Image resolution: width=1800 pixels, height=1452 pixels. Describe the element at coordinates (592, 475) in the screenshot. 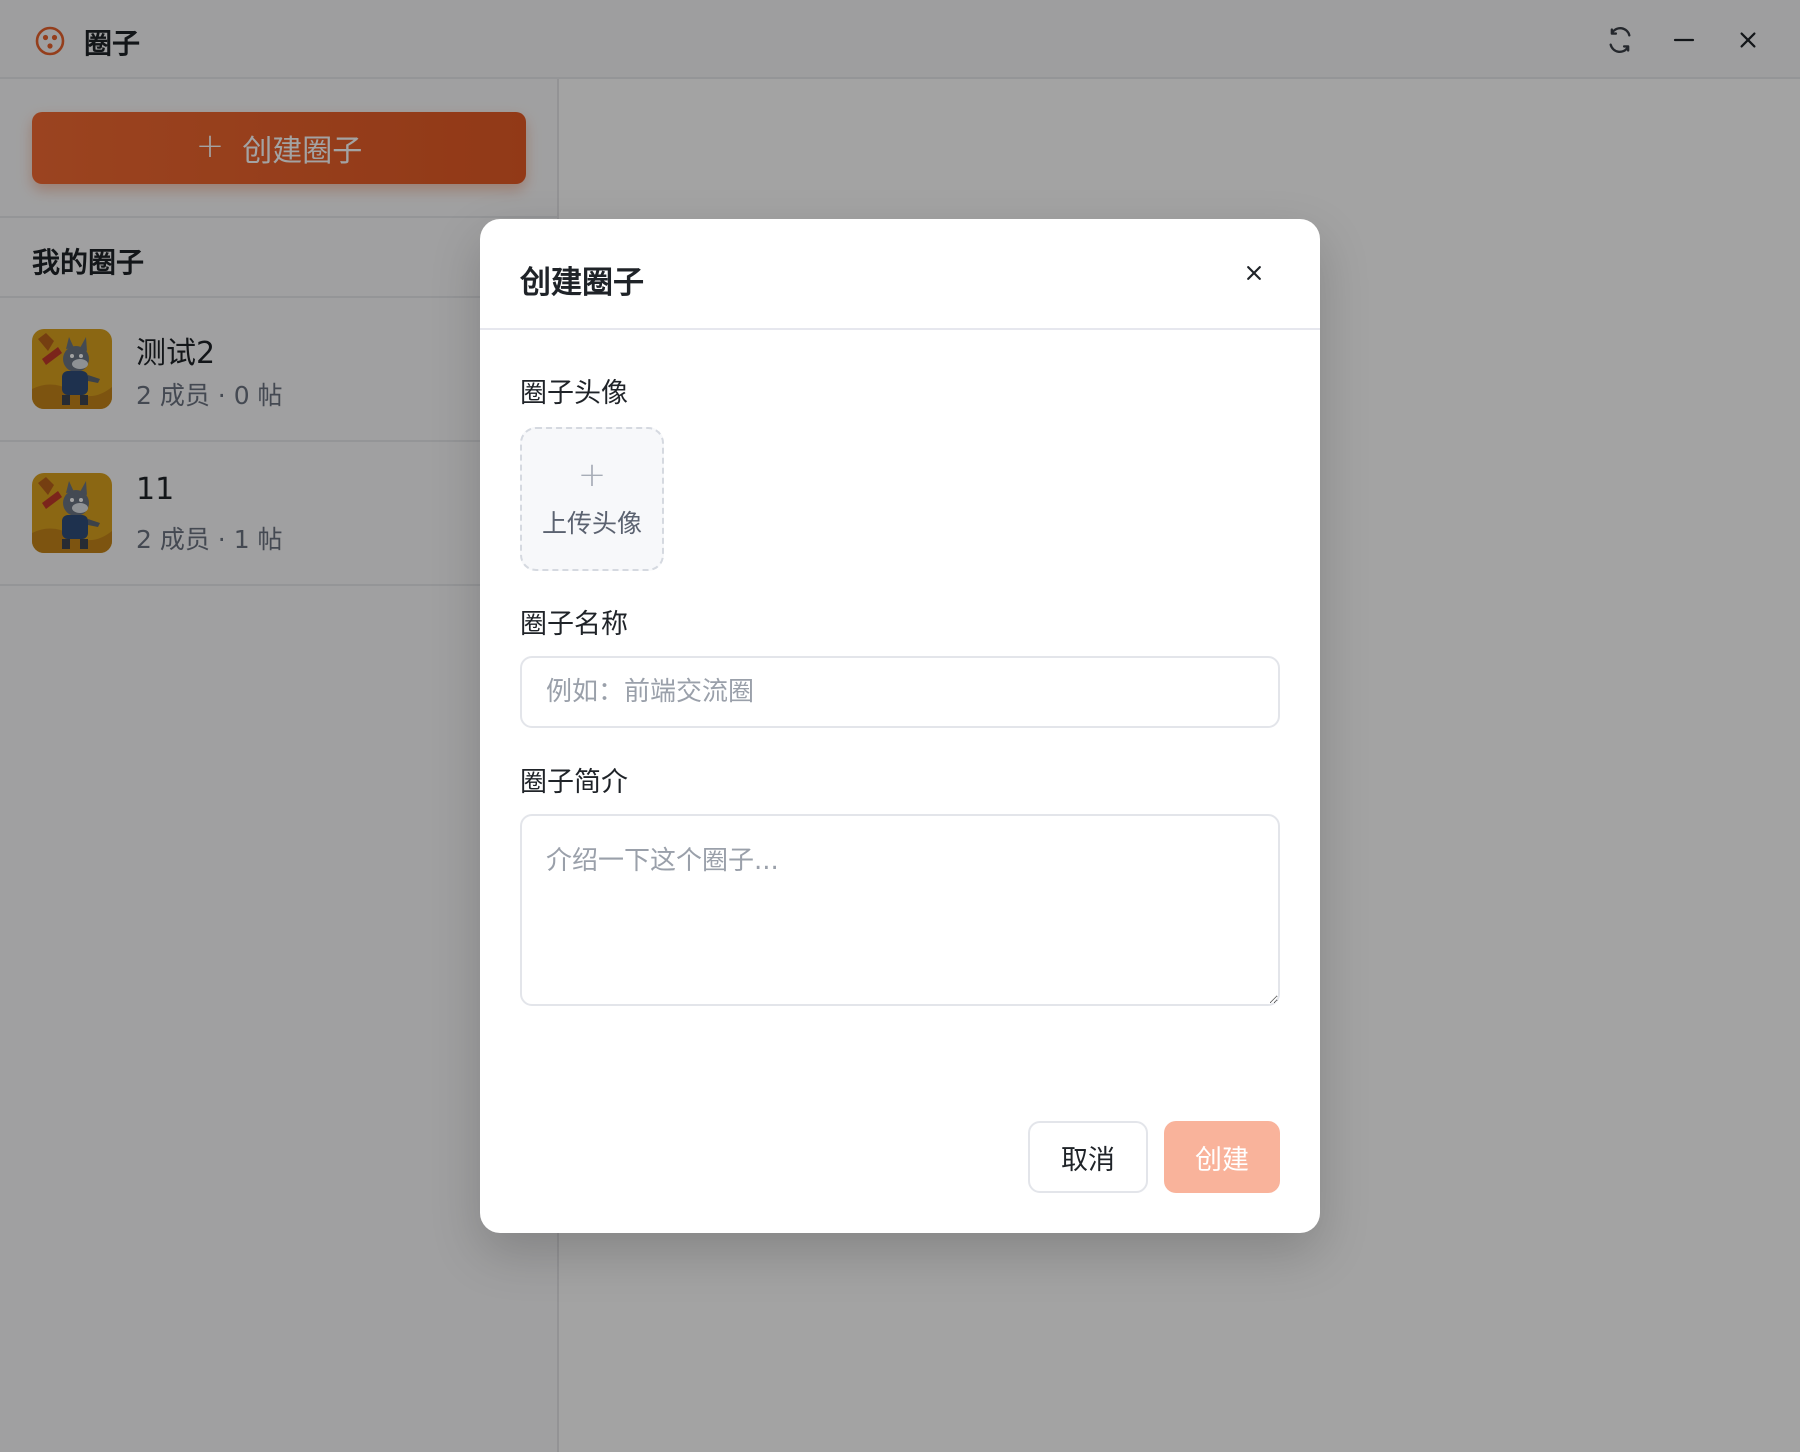

I see `plus-icon: +` at that location.